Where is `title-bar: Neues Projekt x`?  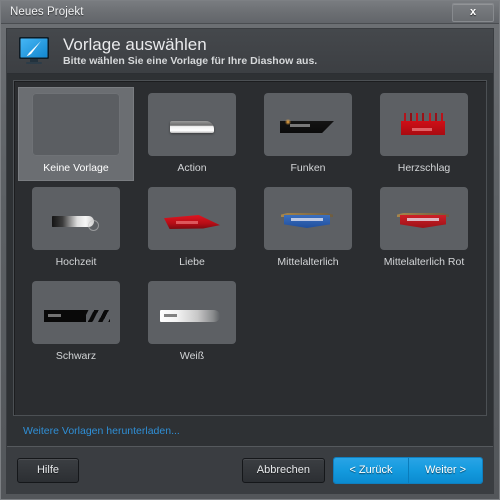 title-bar: Neues Projekt x is located at coordinates (250, 12).